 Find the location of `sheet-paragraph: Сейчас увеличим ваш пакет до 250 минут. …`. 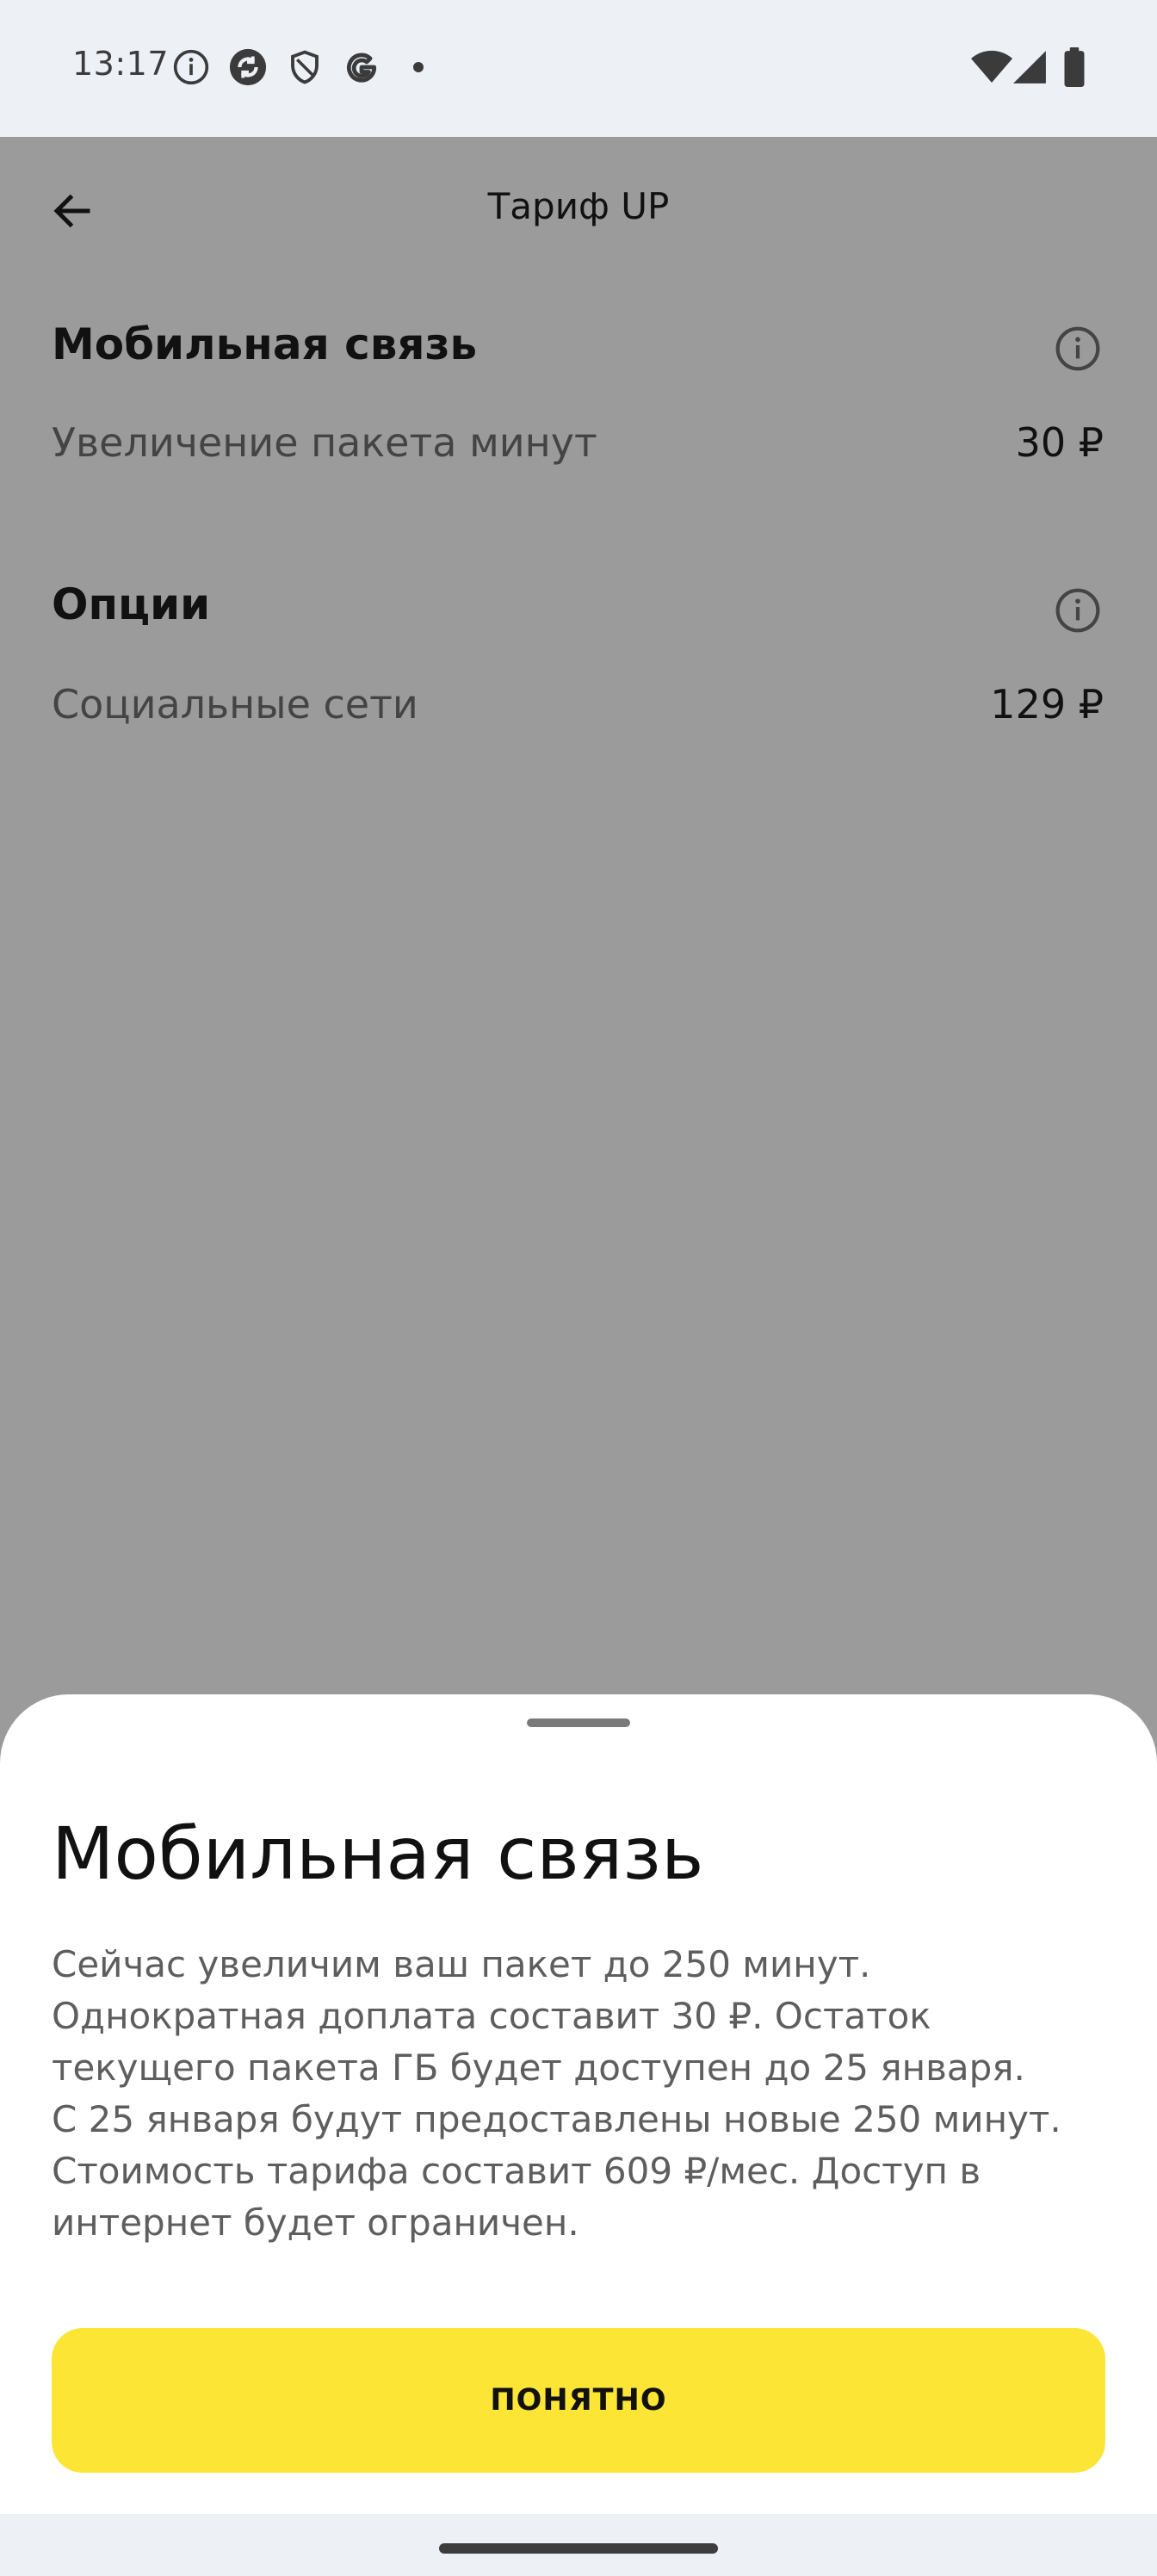

sheet-paragraph: Сейчас увеличим ваш пакет до 250 минут. … is located at coordinates (538, 2016).